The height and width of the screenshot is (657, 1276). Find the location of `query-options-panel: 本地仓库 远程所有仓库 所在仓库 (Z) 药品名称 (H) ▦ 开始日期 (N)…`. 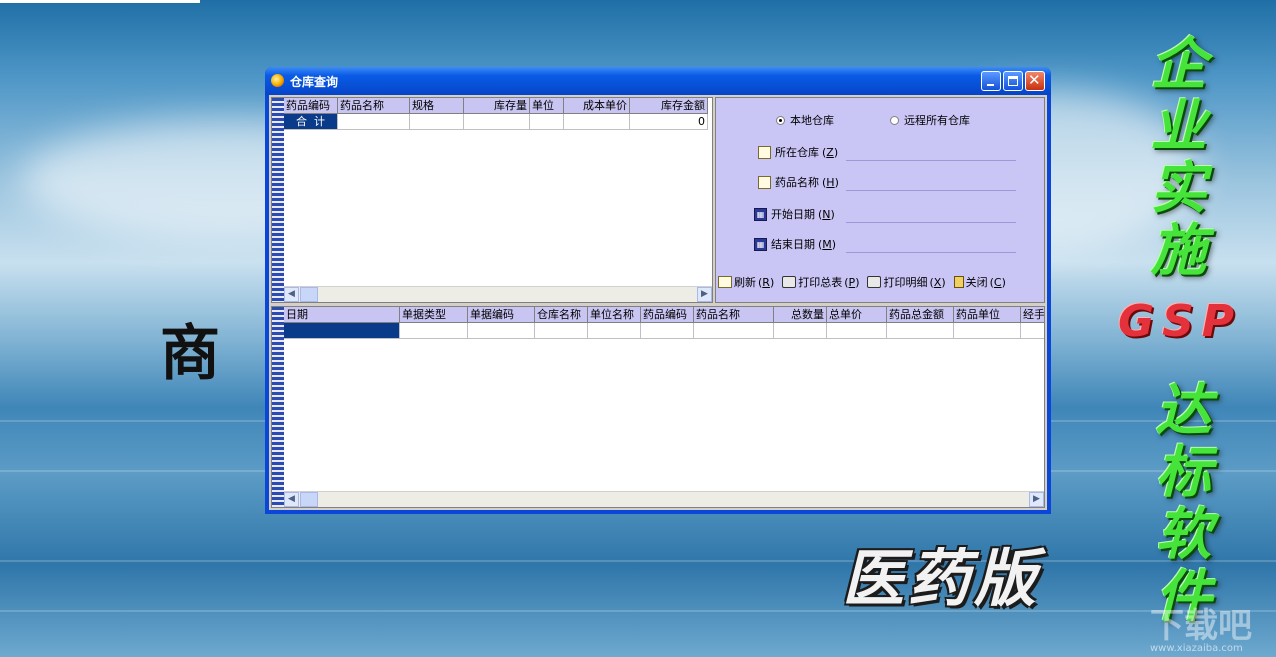

query-options-panel: 本地仓库 远程所有仓库 所在仓库 (Z) 药品名称 (H) ▦ 开始日期 (N)… is located at coordinates (880, 200).